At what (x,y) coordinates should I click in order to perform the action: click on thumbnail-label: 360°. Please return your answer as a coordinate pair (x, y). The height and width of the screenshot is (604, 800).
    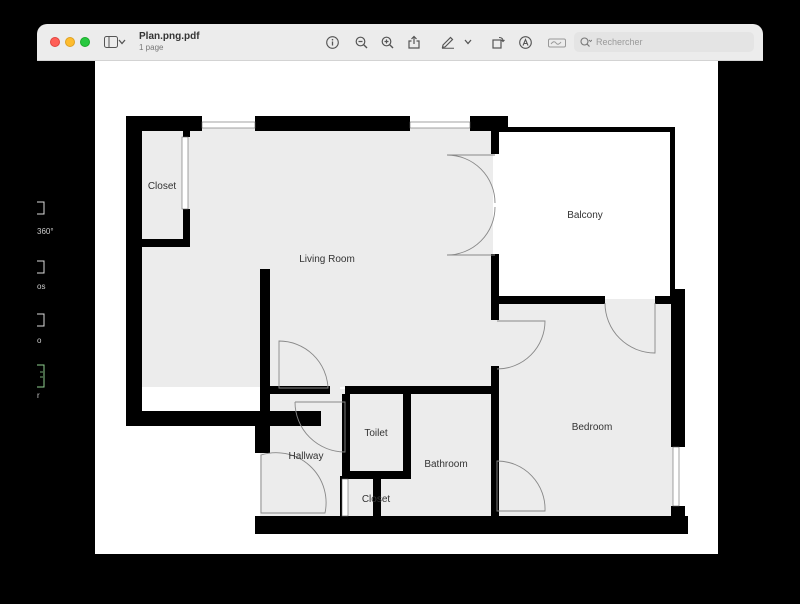
    Looking at the image, I should click on (45, 231).